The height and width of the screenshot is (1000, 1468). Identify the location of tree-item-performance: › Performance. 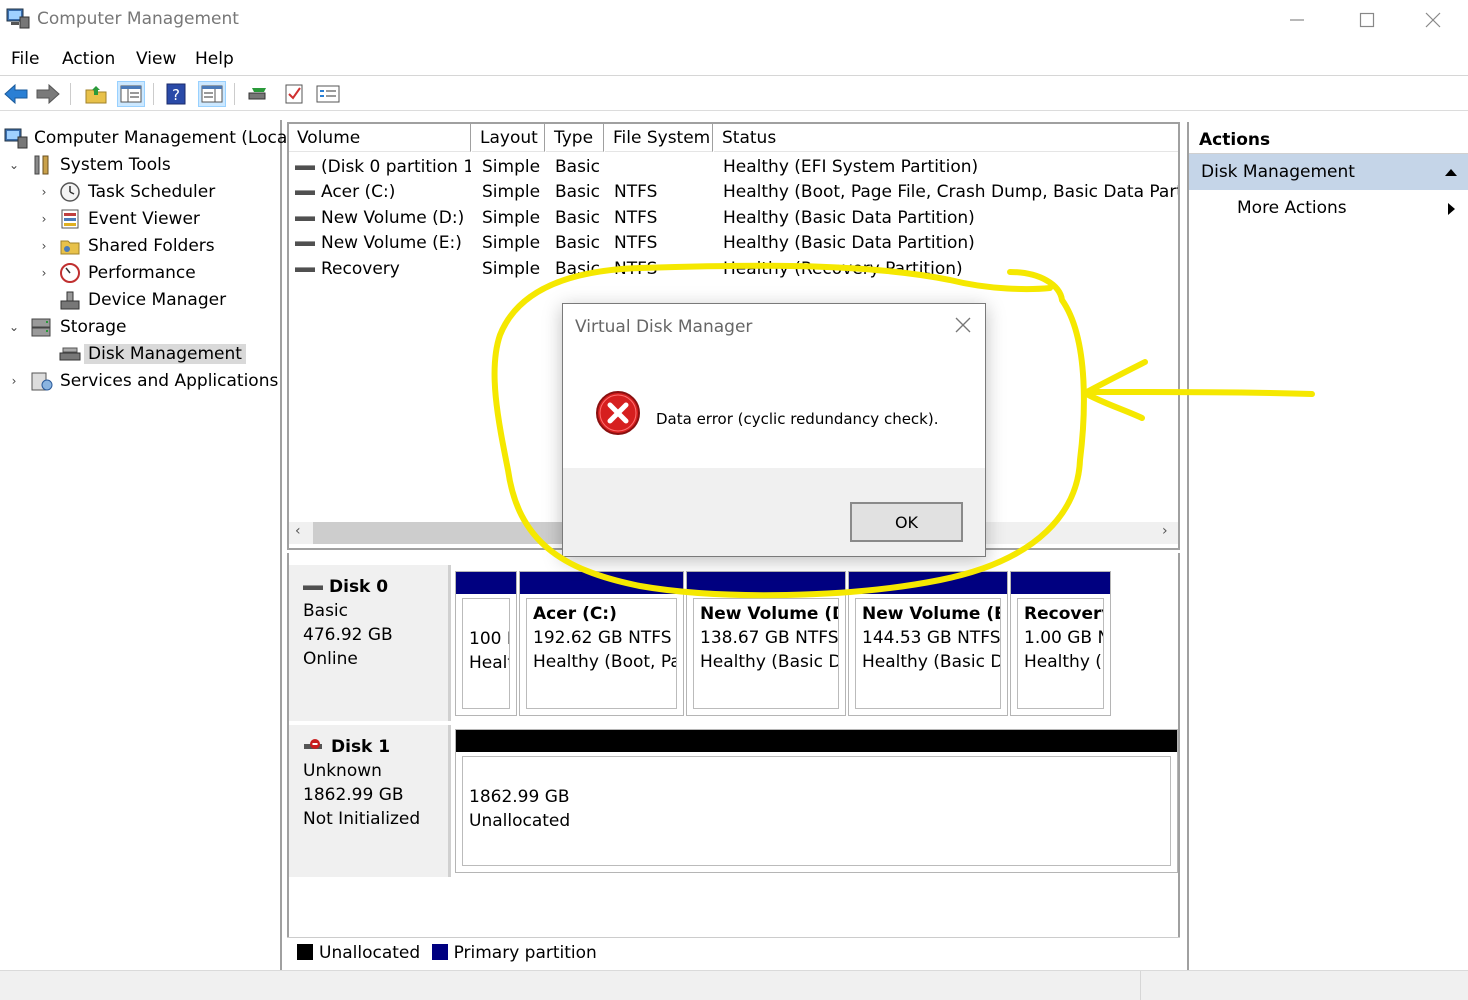
(116, 273).